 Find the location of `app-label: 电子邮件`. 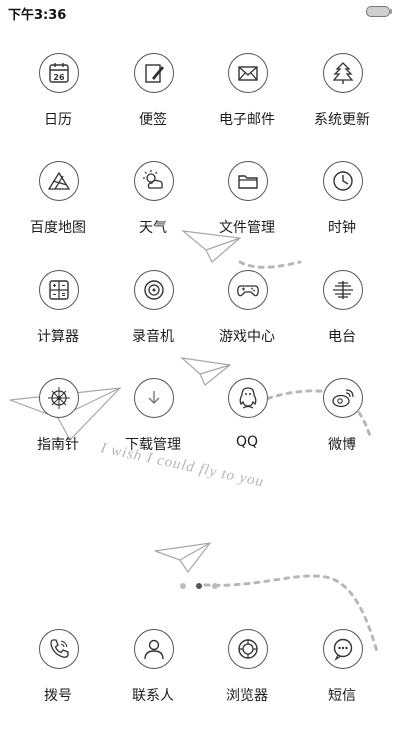

app-label: 电子邮件 is located at coordinates (247, 120).